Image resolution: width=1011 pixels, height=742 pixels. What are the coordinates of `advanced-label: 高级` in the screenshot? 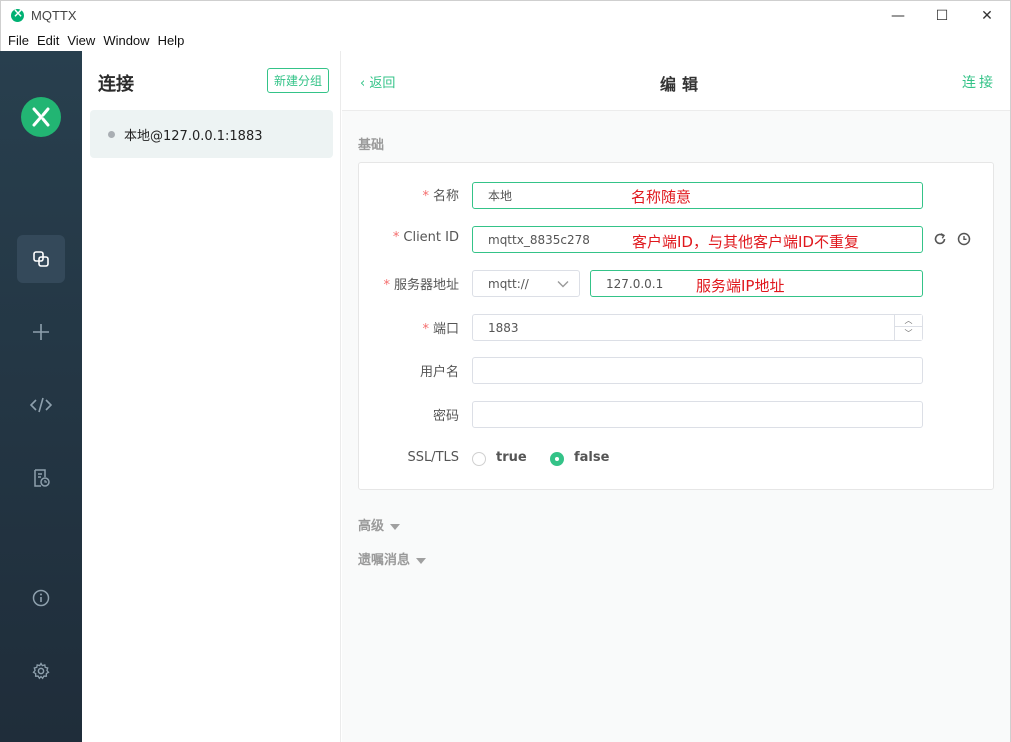 It's located at (371, 526).